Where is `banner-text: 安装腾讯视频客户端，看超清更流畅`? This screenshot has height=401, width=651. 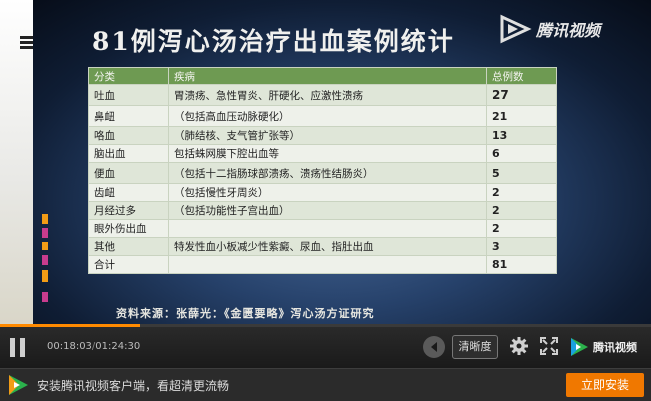 banner-text: 安装腾讯视频客户端，看超清更流畅 is located at coordinates (133, 386).